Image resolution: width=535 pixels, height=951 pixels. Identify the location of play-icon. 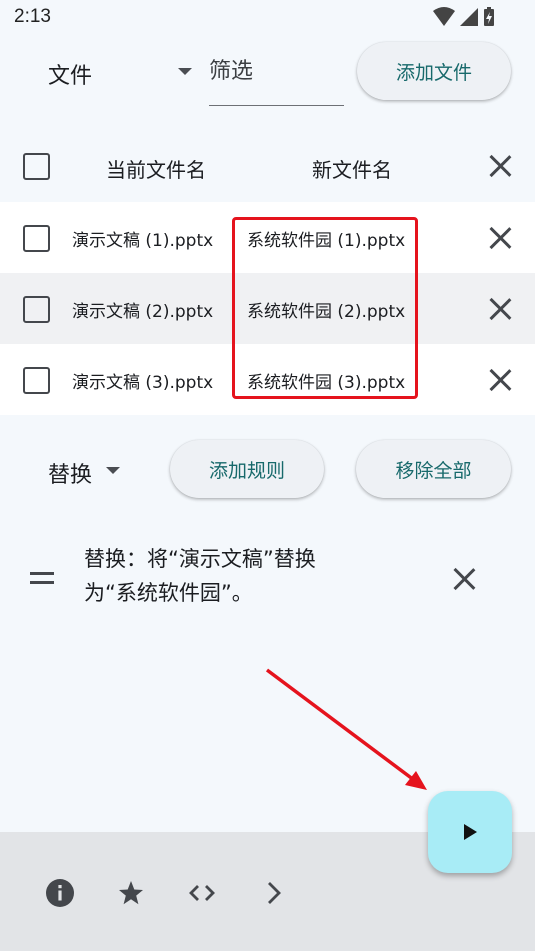
(470, 832).